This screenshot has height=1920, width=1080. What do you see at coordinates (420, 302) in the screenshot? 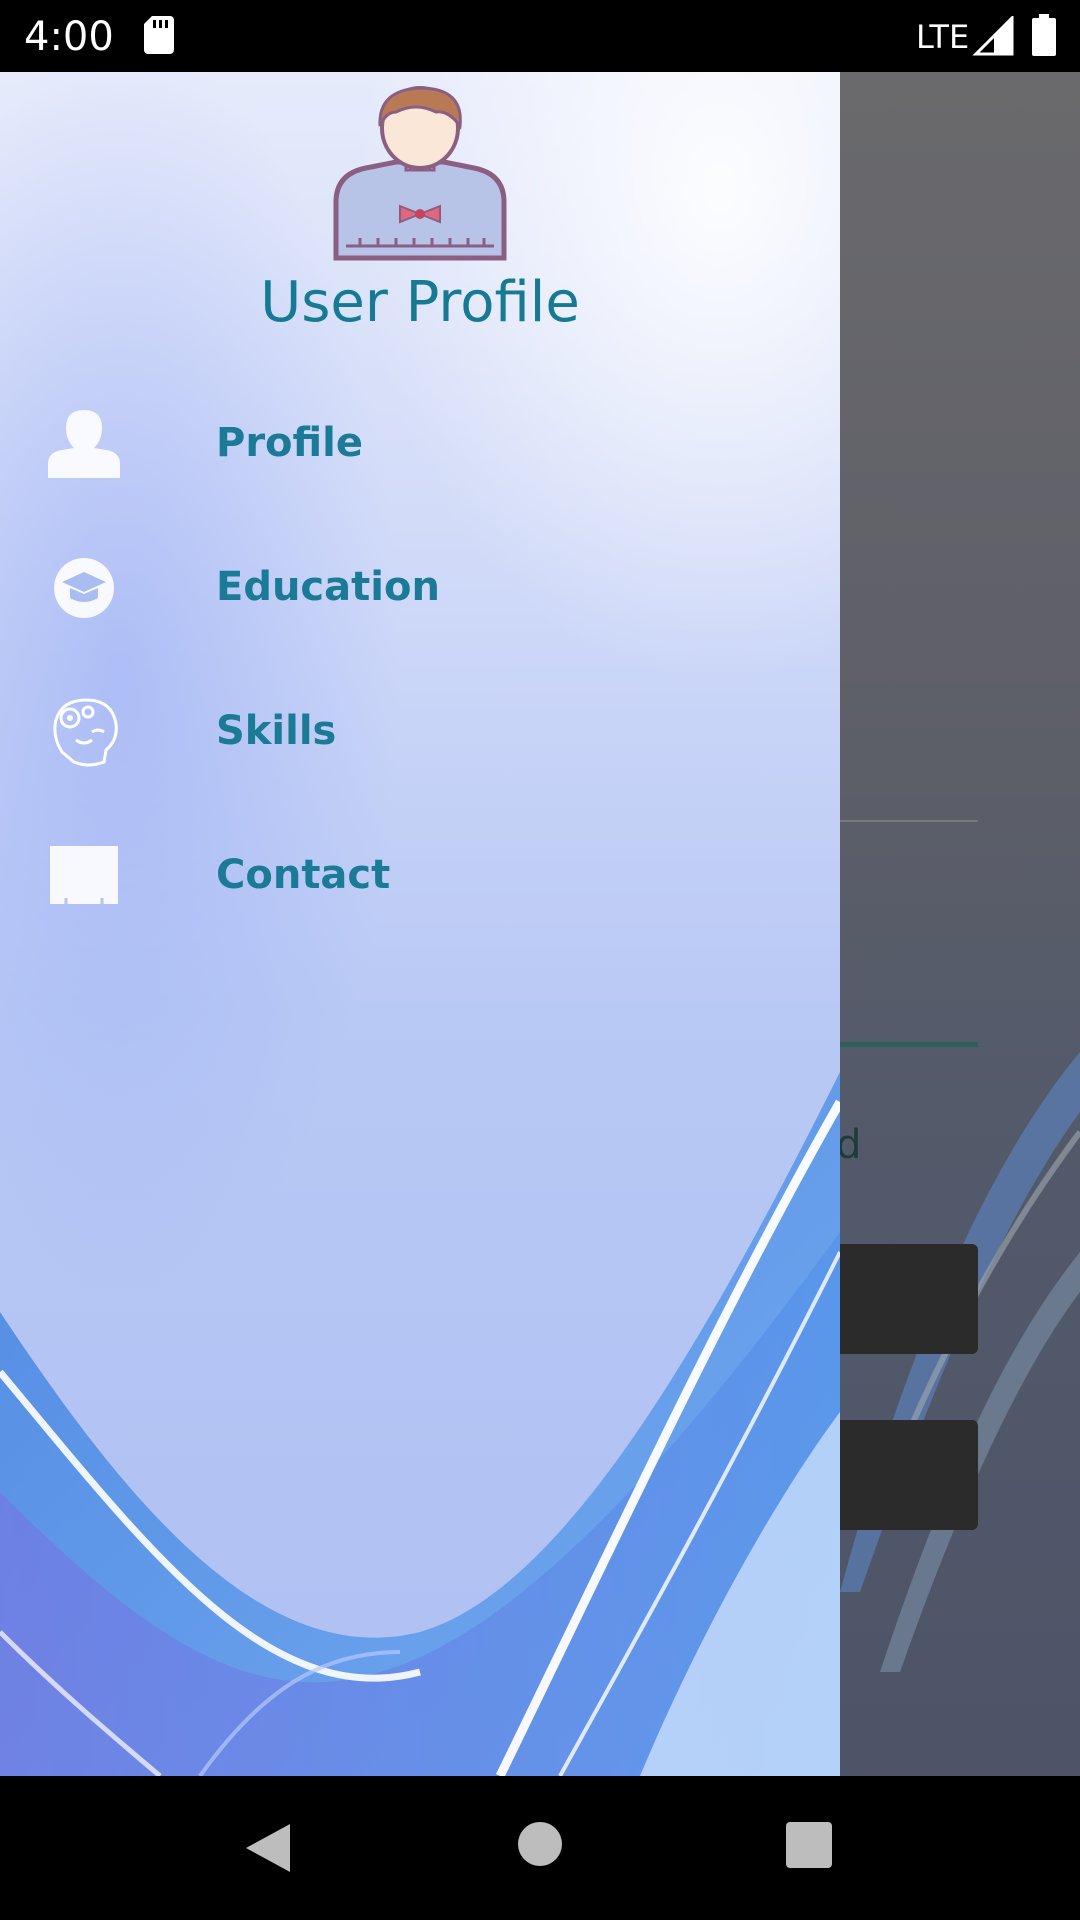
I see `drawer-title: User Profile` at bounding box center [420, 302].